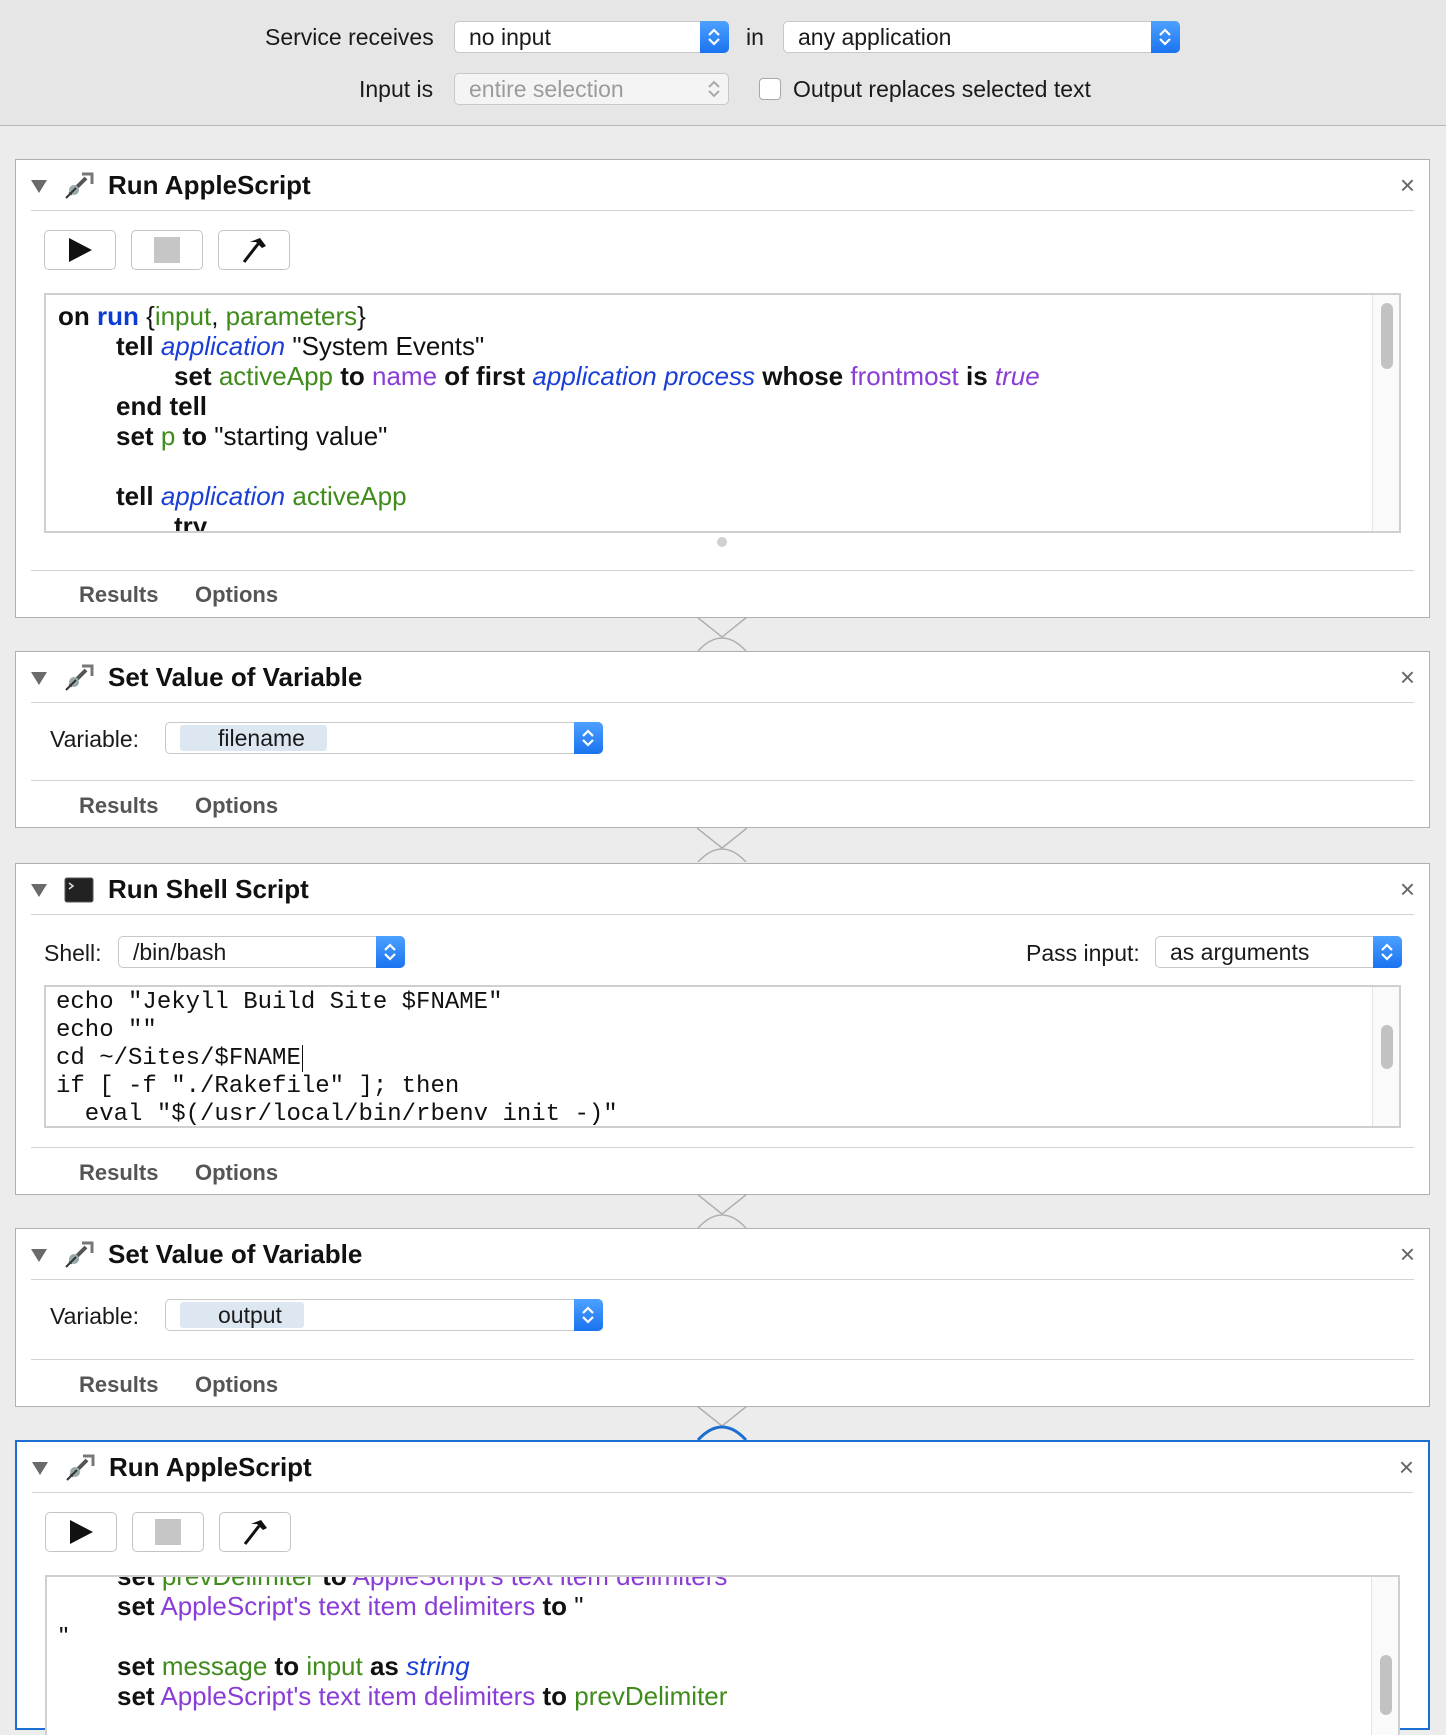  What do you see at coordinates (755, 37) in the screenshot?
I see `in-label: in` at bounding box center [755, 37].